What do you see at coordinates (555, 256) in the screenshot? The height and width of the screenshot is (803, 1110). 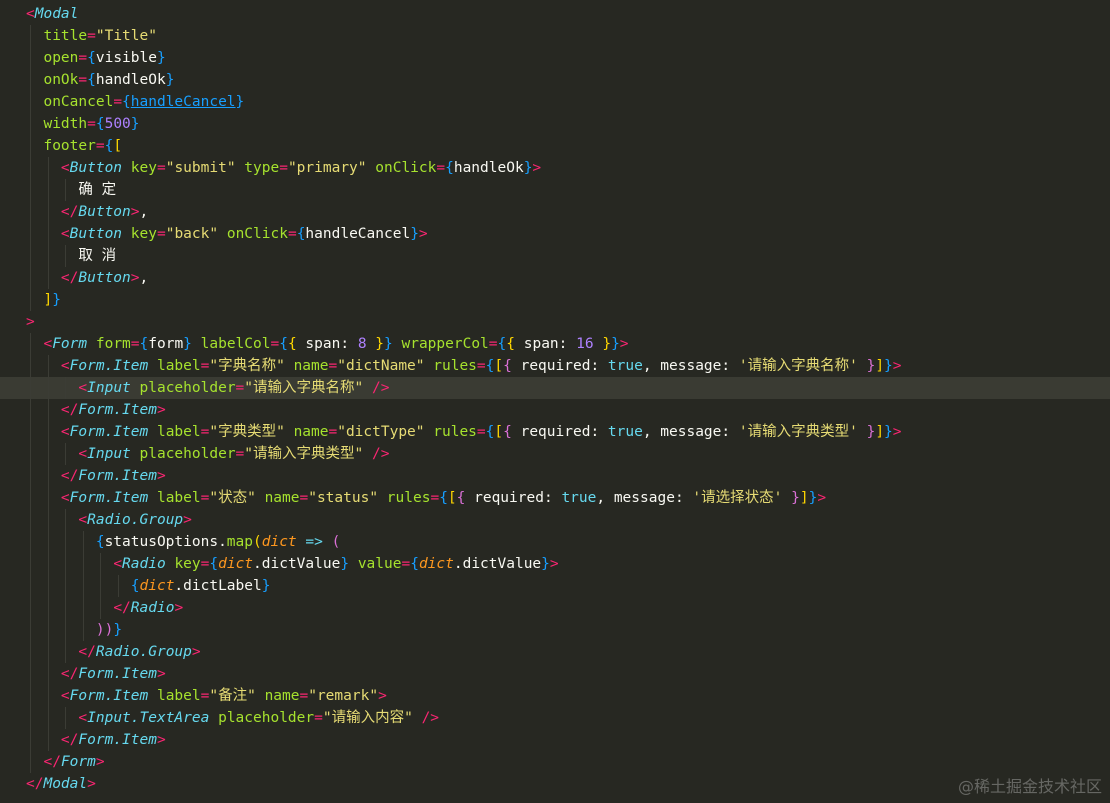 I see `code-line: 取 消` at bounding box center [555, 256].